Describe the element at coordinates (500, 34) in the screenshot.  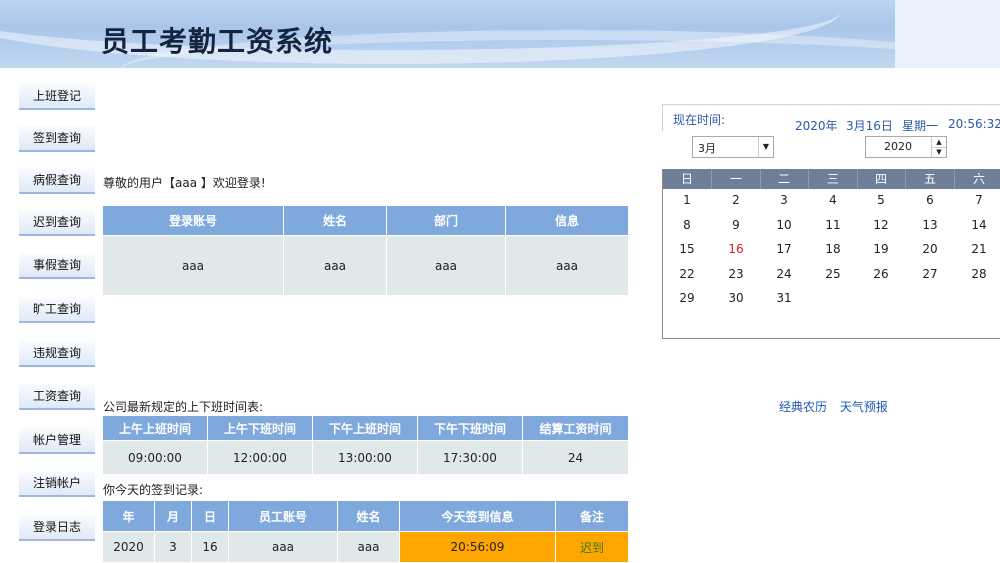
I see `header-banner: 员工考勤工资系统` at that location.